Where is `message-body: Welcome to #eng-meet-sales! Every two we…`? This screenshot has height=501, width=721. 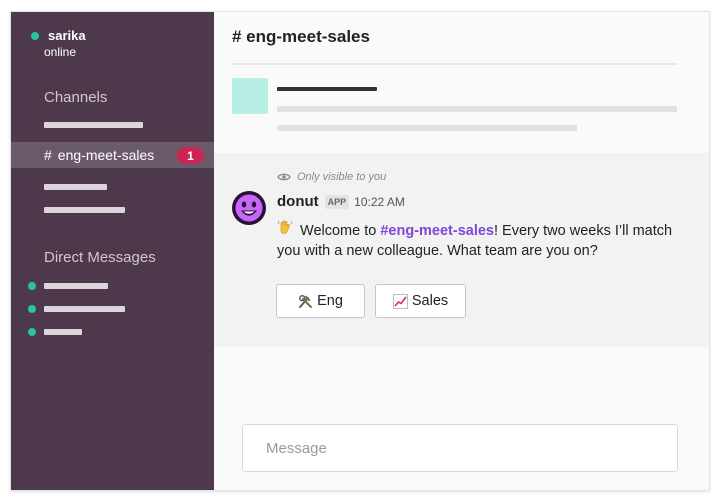 message-body: Welcome to #eng-meet-sales! Every two we… is located at coordinates (482, 240).